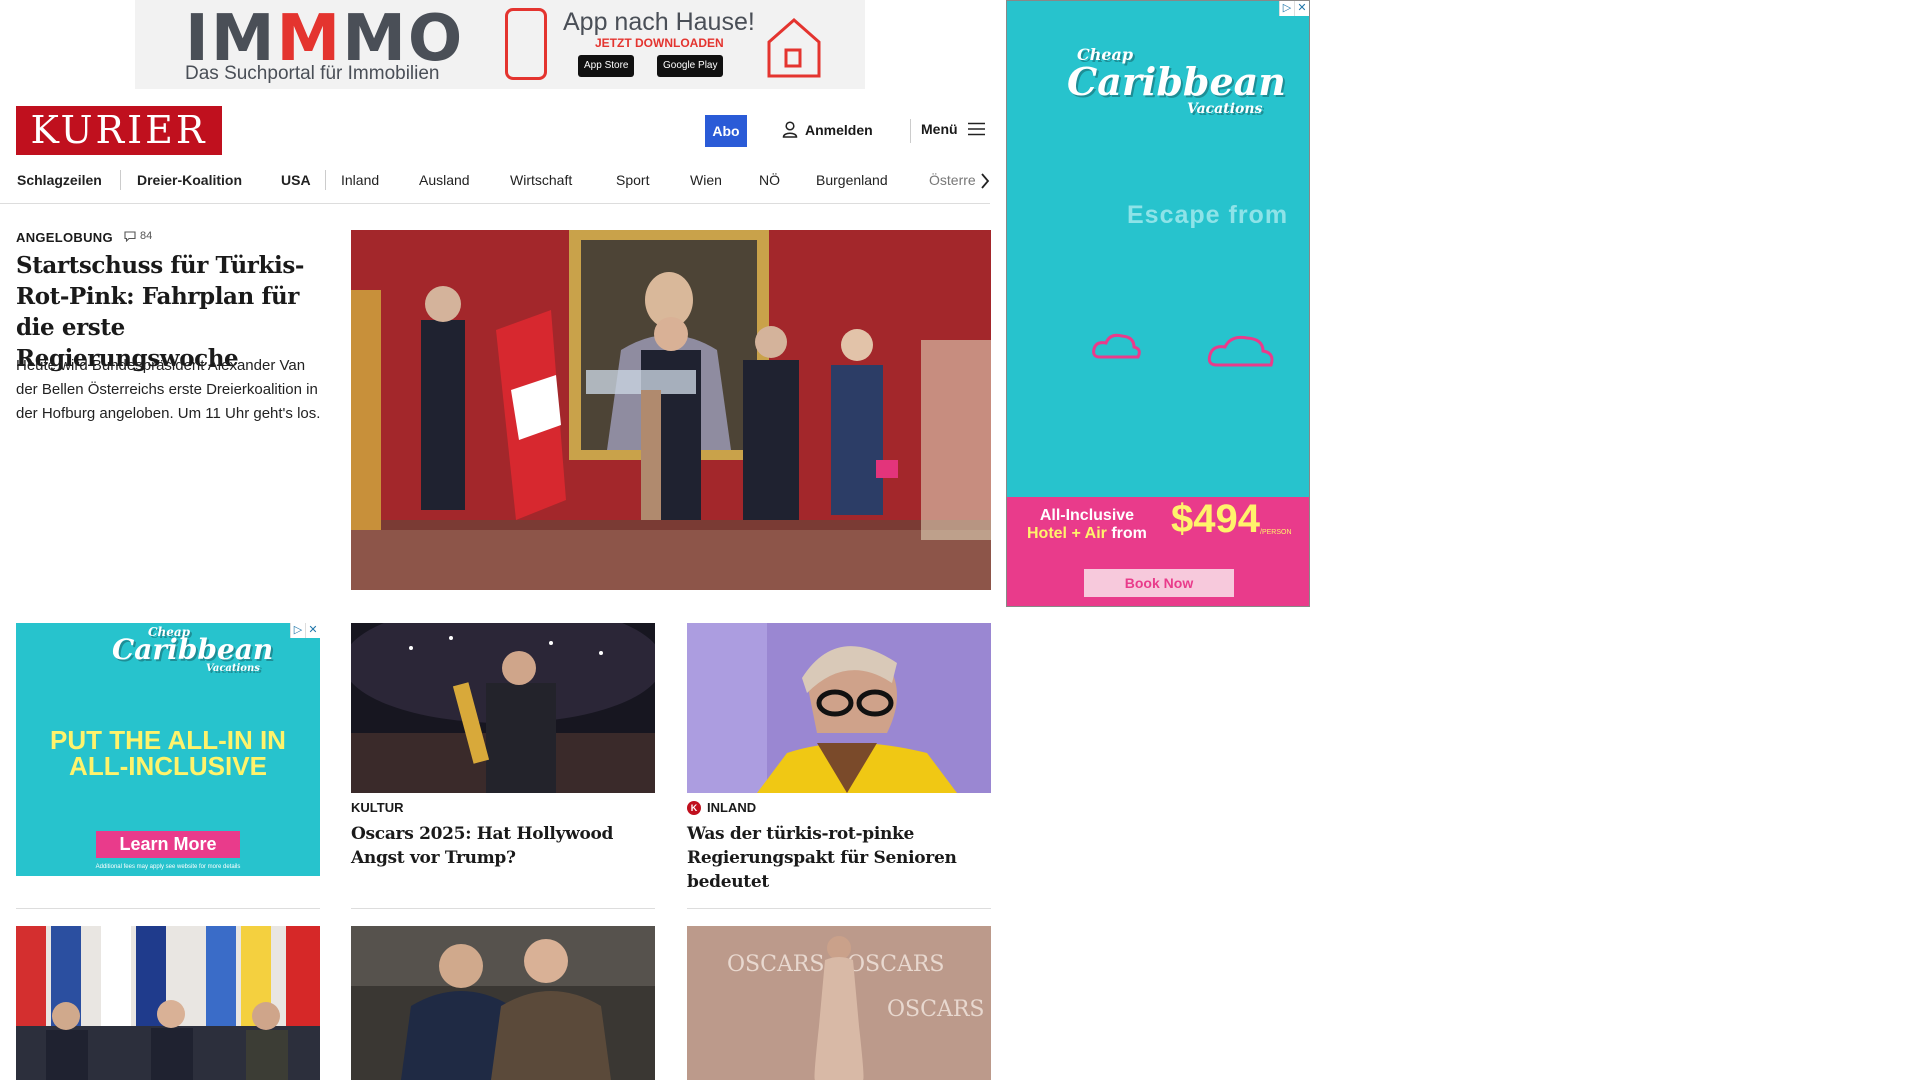  I want to click on nav-item-inland: Inland, so click(360, 180).